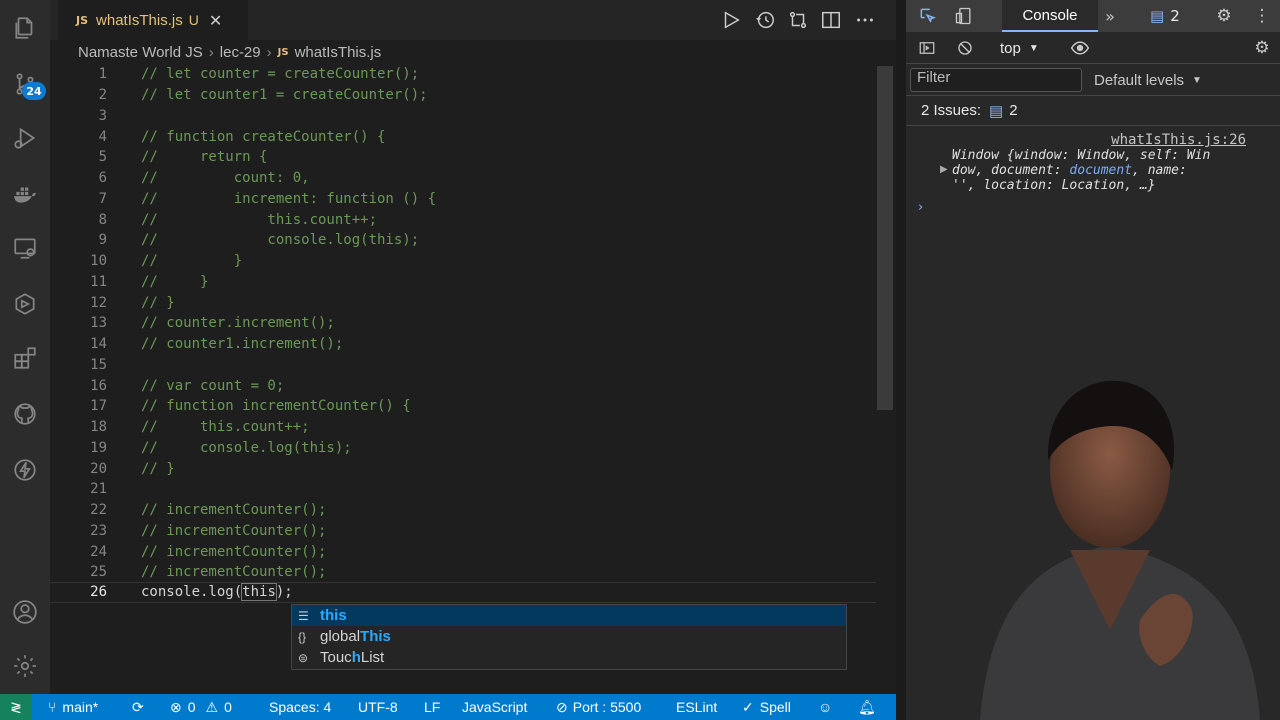 Image resolution: width=1280 pixels, height=720 pixels. What do you see at coordinates (463, 74) in the screenshot?
I see `code-line: 1 // let counter = createCounter();` at bounding box center [463, 74].